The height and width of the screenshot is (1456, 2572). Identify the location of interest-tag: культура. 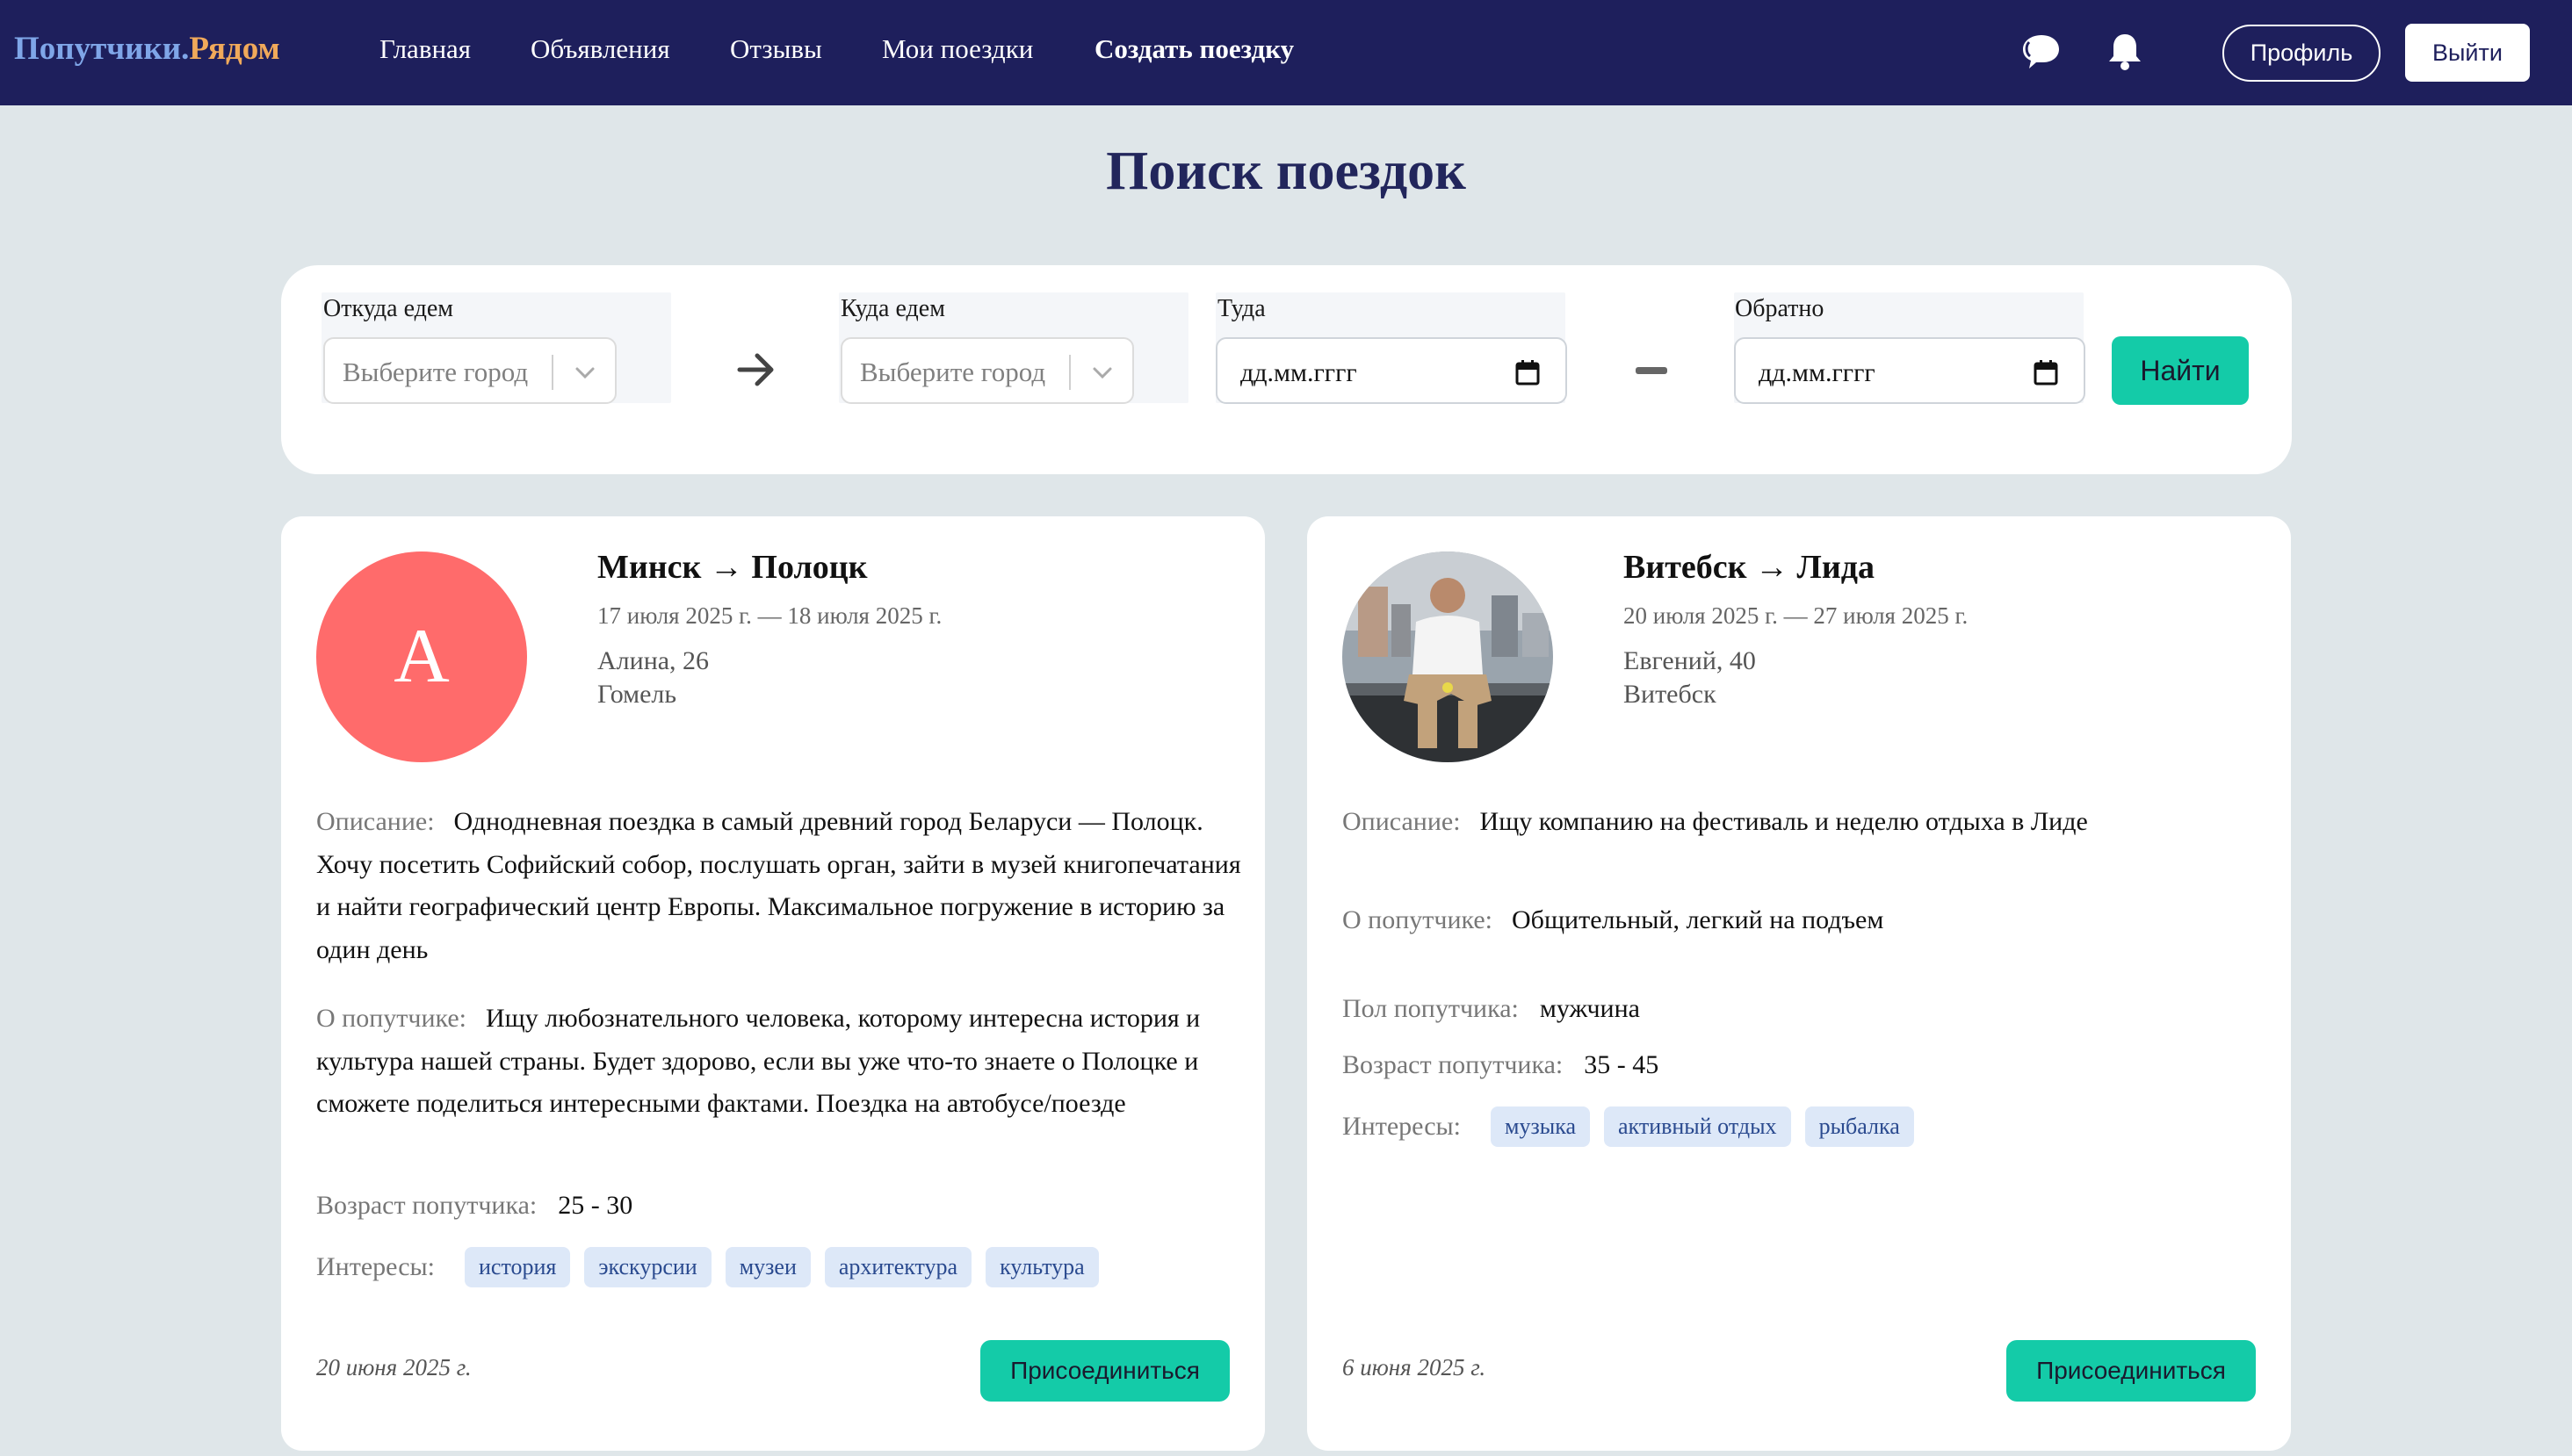
(1042, 1267).